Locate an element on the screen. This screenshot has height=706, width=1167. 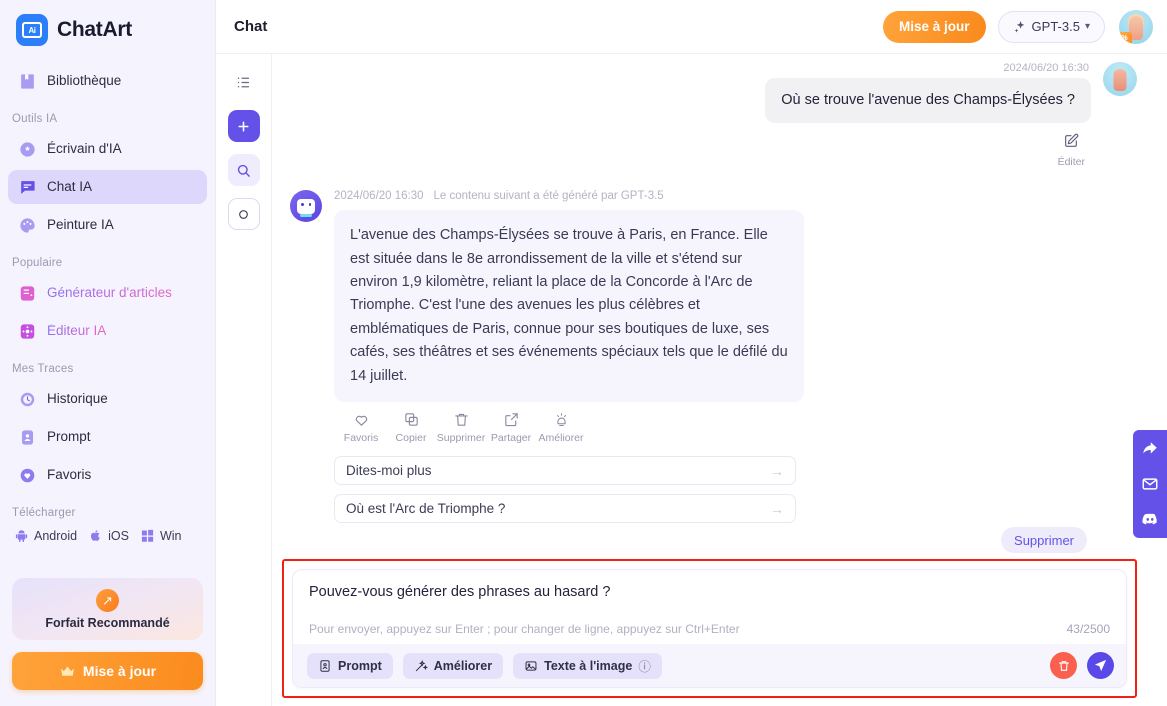
suggestion-label: Où est l'Arc de Triomphe ? is located at coordinates (426, 509).